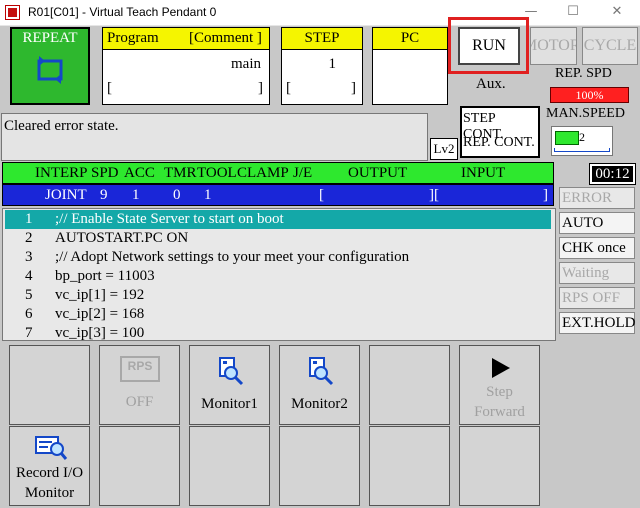 The image size is (640, 508). Describe the element at coordinates (104, 195) in the screenshot. I see `val-spd: 9` at that location.